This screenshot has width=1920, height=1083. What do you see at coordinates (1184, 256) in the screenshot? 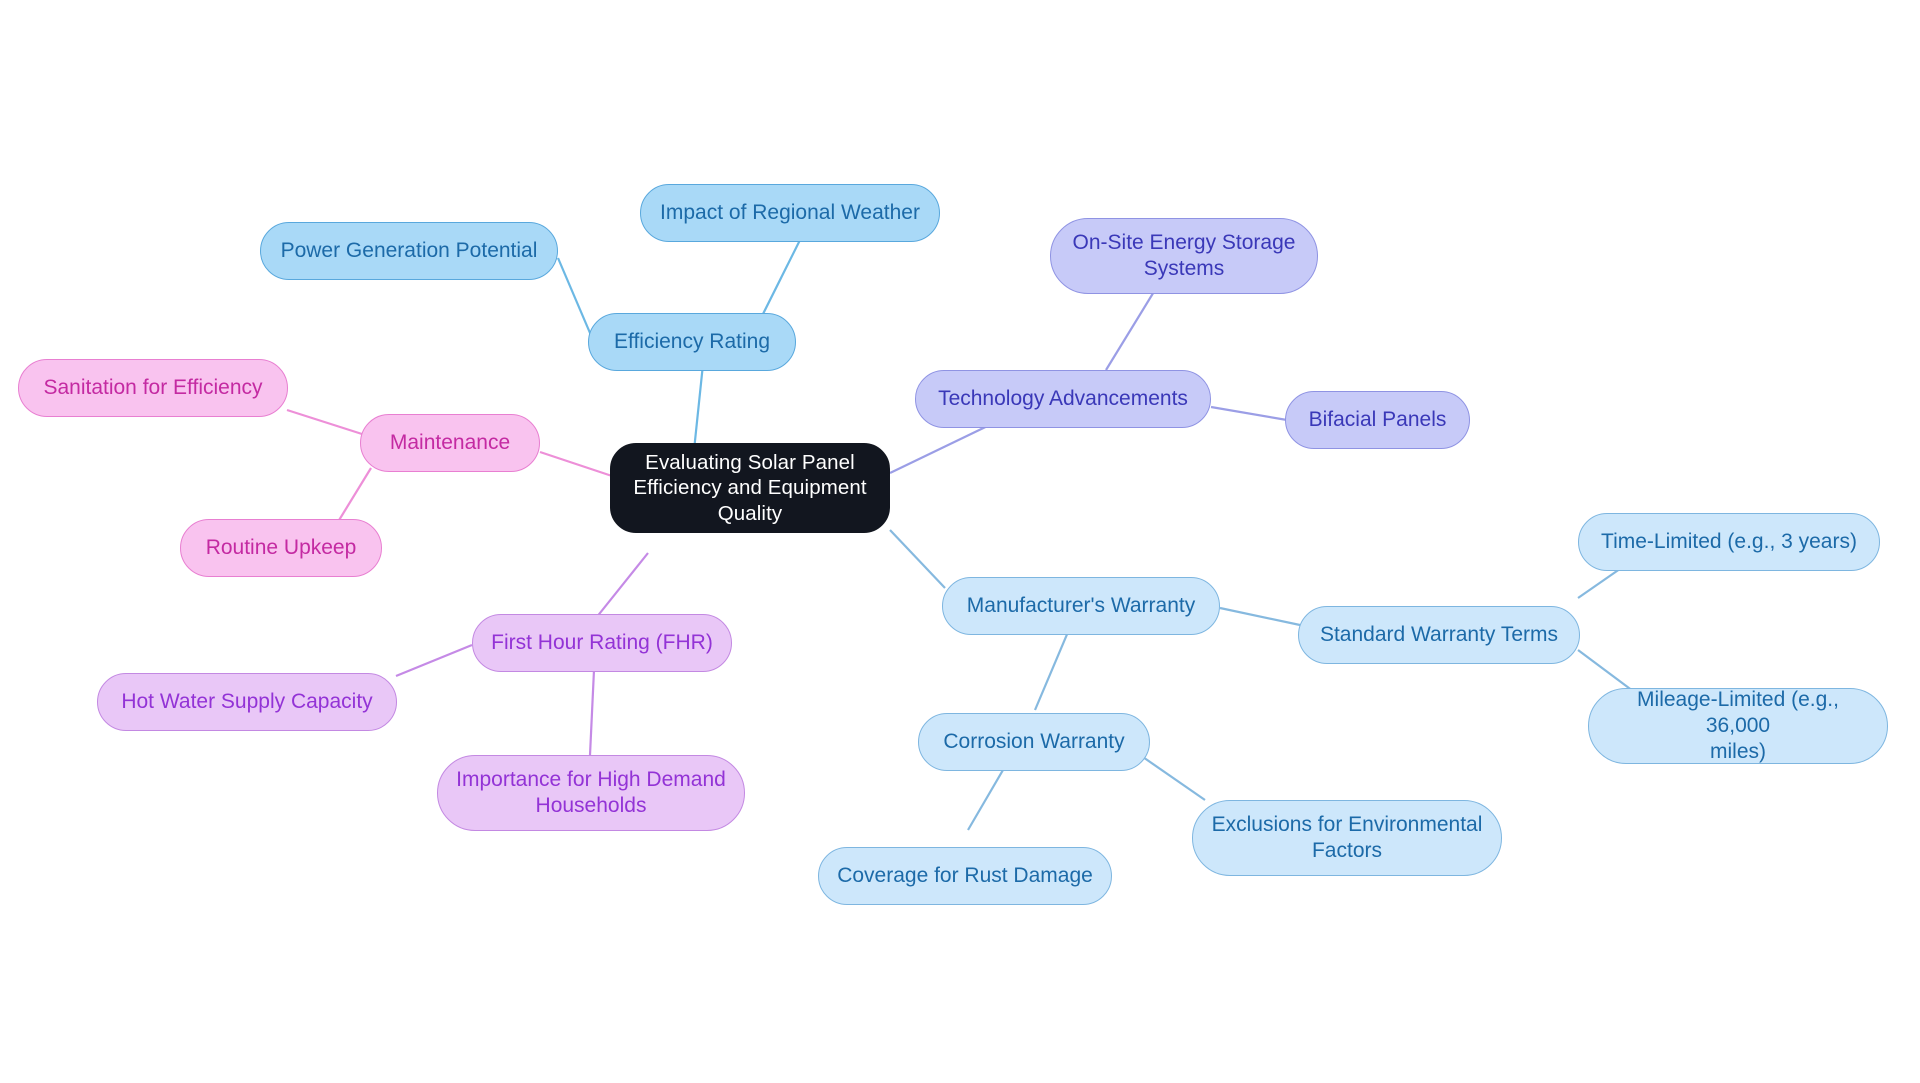
I see `node-on-site-energy-storage-systems: On-Site Energy Storage Systems` at bounding box center [1184, 256].